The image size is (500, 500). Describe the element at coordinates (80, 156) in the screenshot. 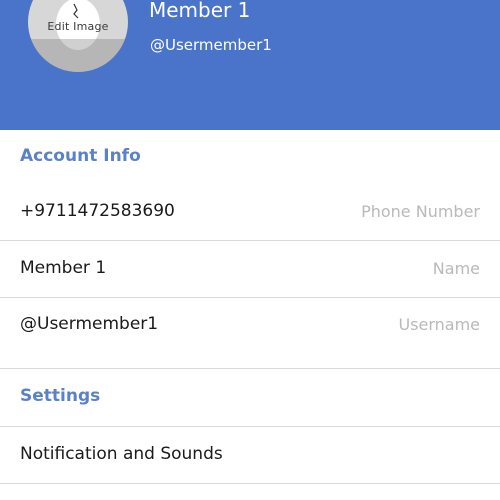

I see `account-info-title: Account Info` at that location.